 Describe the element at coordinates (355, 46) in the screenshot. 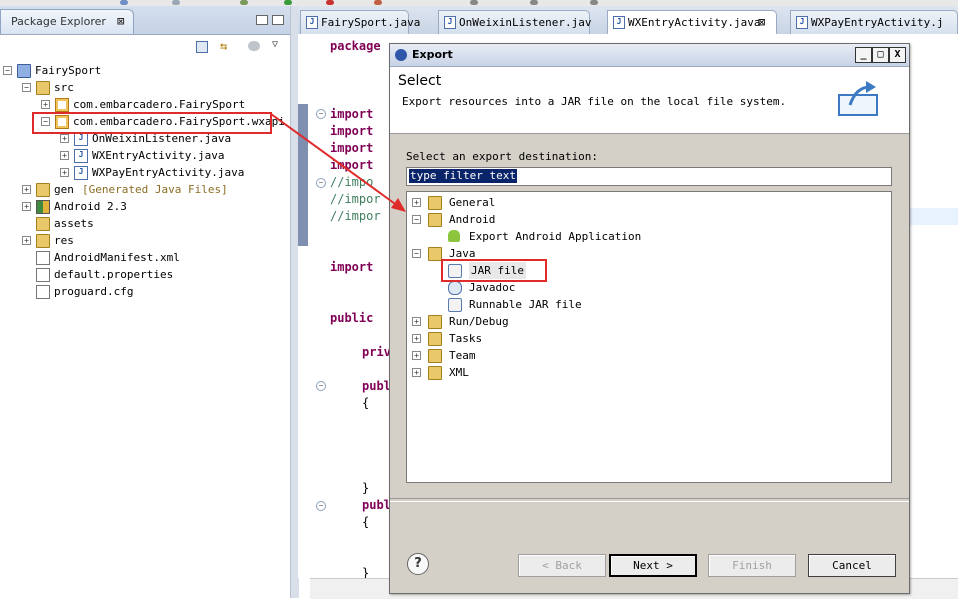

I see `code-token: package` at that location.